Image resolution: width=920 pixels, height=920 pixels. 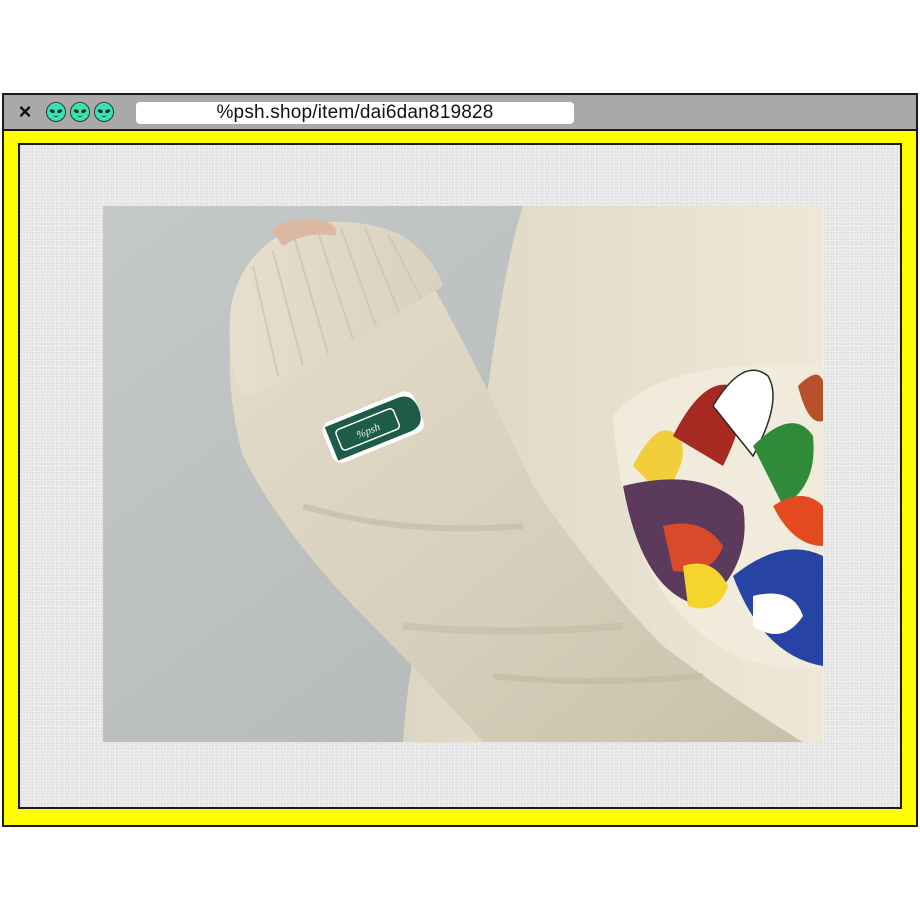 I want to click on title-bar: × %psh.shop/item/dai6dan819828, so click(x=460, y=112).